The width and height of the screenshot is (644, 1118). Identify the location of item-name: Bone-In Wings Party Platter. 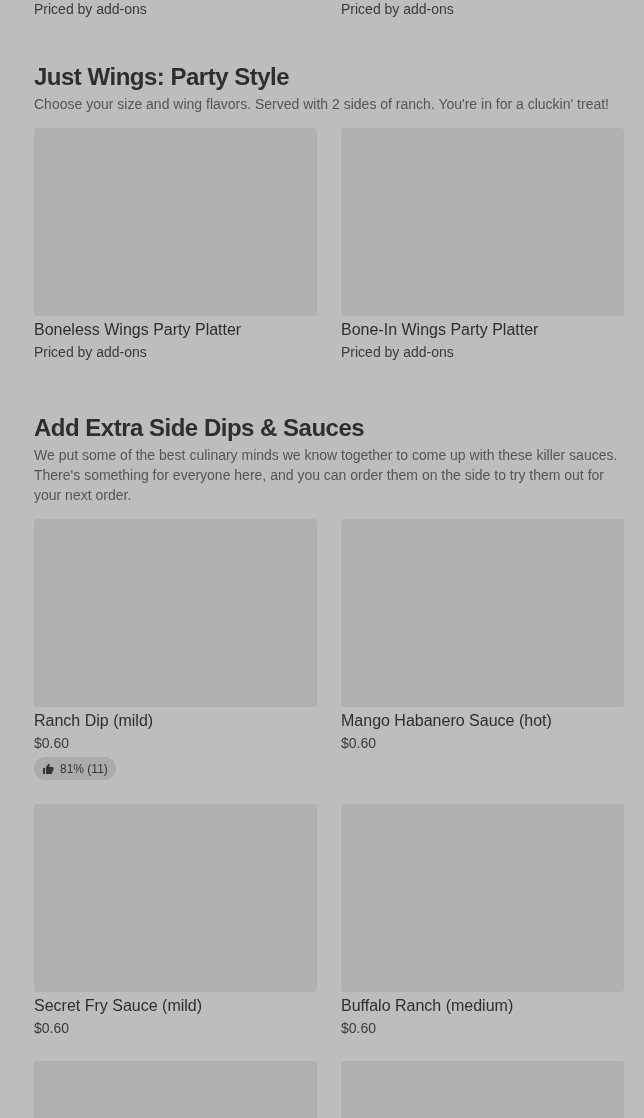
(482, 330).